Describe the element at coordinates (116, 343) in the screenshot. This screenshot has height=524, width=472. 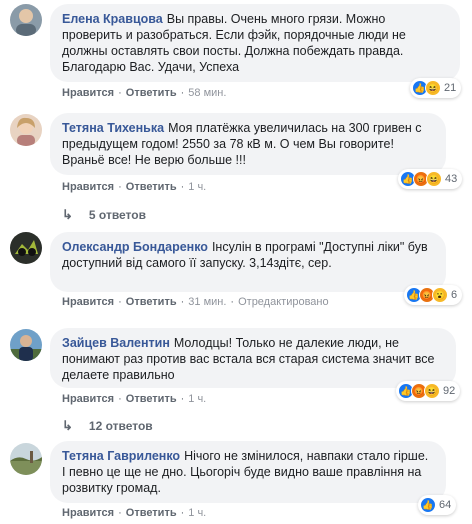
I see `comment-author: Зайцев Валентин` at that location.